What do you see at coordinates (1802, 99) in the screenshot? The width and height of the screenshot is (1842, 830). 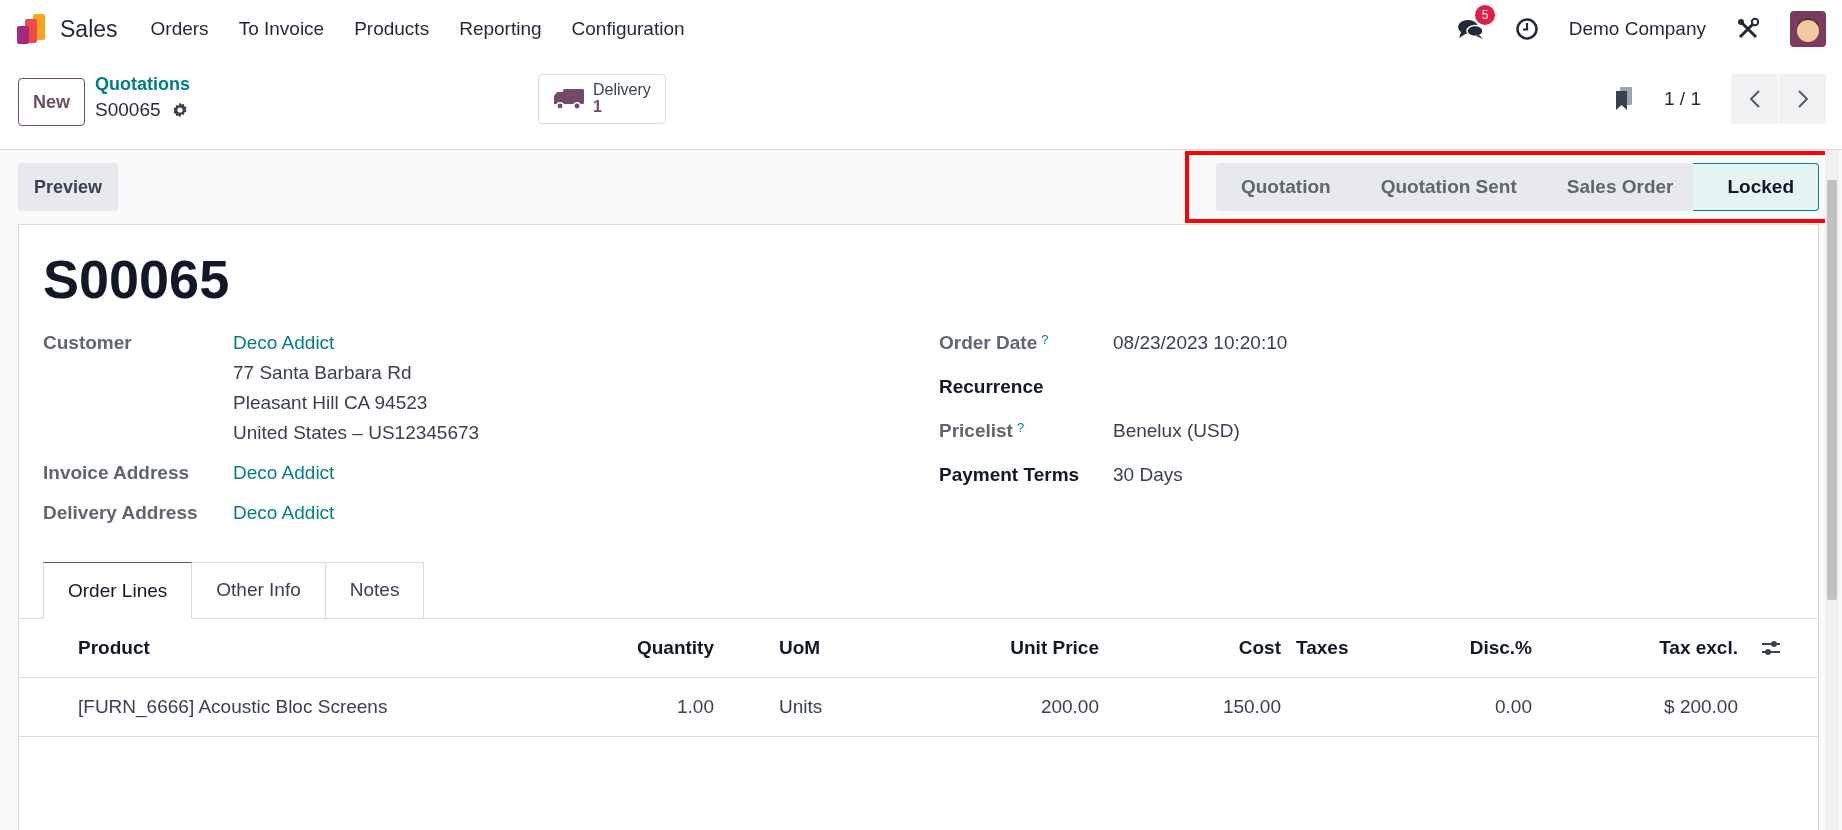 I see `chevron-right-icon` at bounding box center [1802, 99].